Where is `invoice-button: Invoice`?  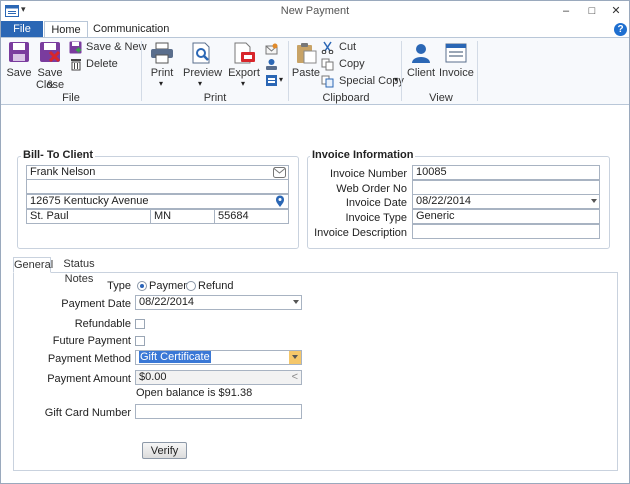
invoice-button: Invoice is located at coordinates (456, 61).